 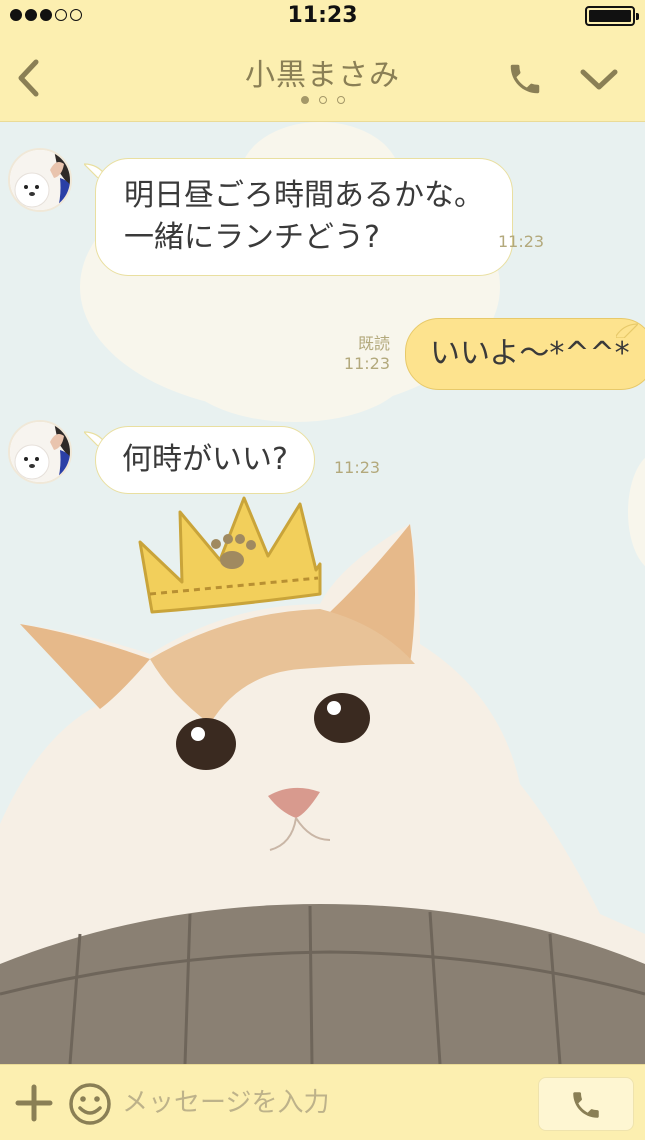 I want to click on crown-icon, so click(x=230, y=555).